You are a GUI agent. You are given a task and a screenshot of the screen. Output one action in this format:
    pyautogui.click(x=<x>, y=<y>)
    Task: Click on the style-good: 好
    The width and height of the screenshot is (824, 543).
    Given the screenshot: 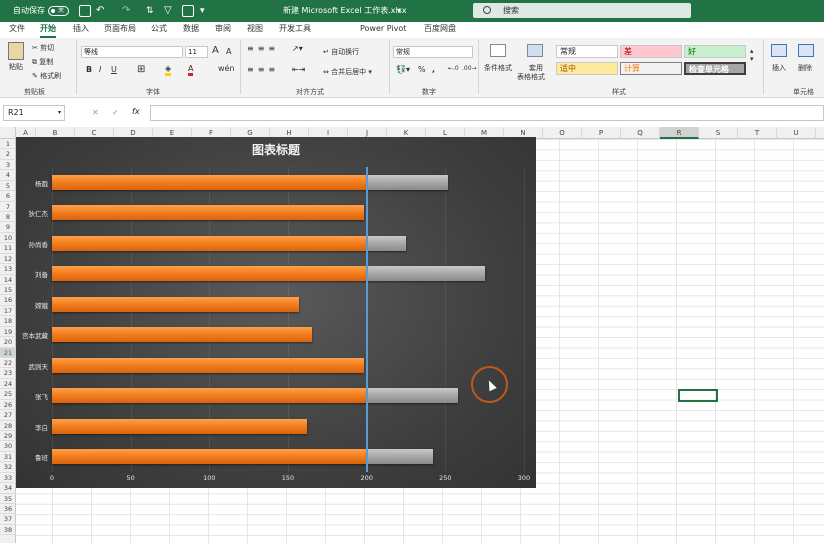 What is the action you would take?
    pyautogui.click(x=715, y=51)
    